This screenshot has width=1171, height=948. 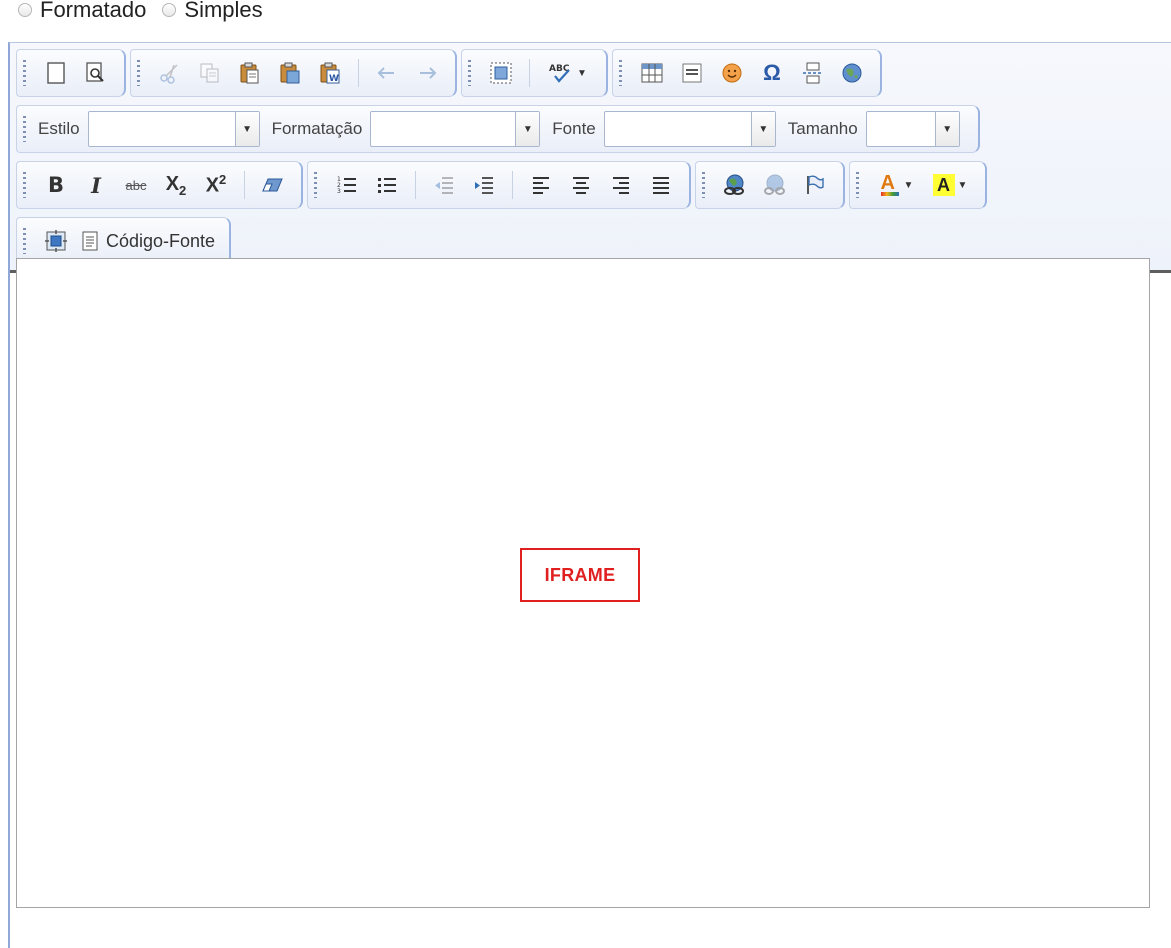 I want to click on svg-text: 3, so click(x=339, y=191).